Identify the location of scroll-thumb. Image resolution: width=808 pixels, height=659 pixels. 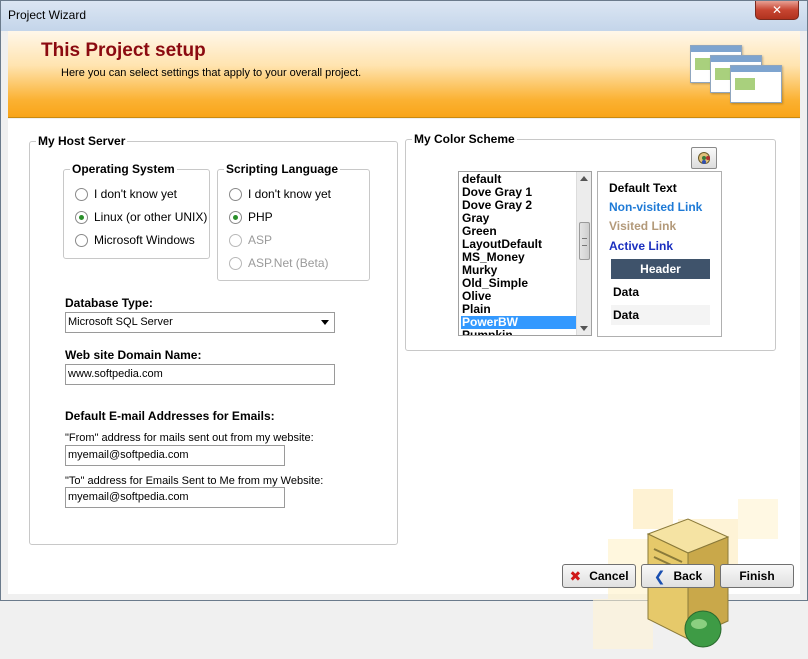
(584, 241).